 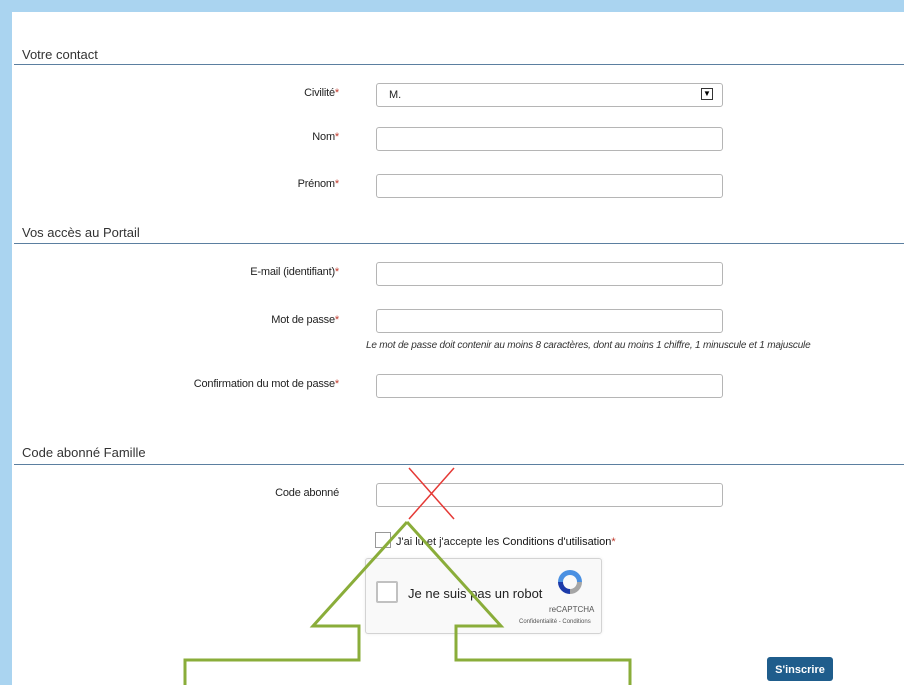 What do you see at coordinates (475, 593) in the screenshot?
I see `recaptcha-label: Je ne suis pas un robot` at bounding box center [475, 593].